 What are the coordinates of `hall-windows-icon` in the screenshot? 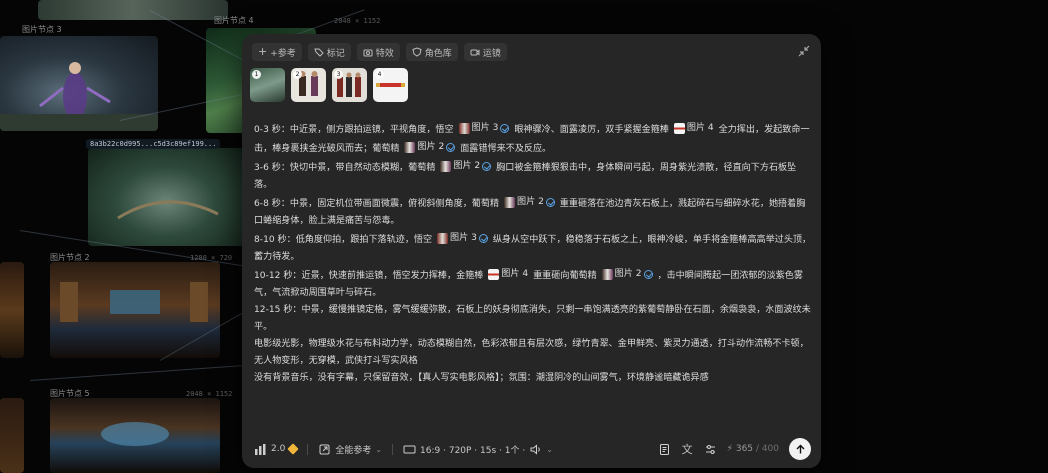 It's located at (134, 302).